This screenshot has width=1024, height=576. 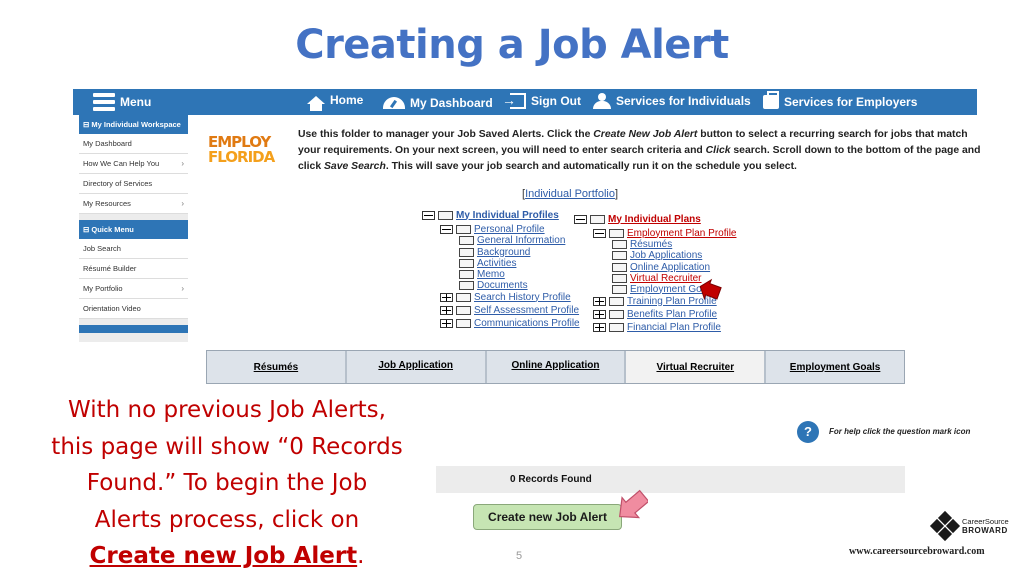 What do you see at coordinates (112, 229) in the screenshot?
I see `quick-menu-label: Quick Menu` at bounding box center [112, 229].